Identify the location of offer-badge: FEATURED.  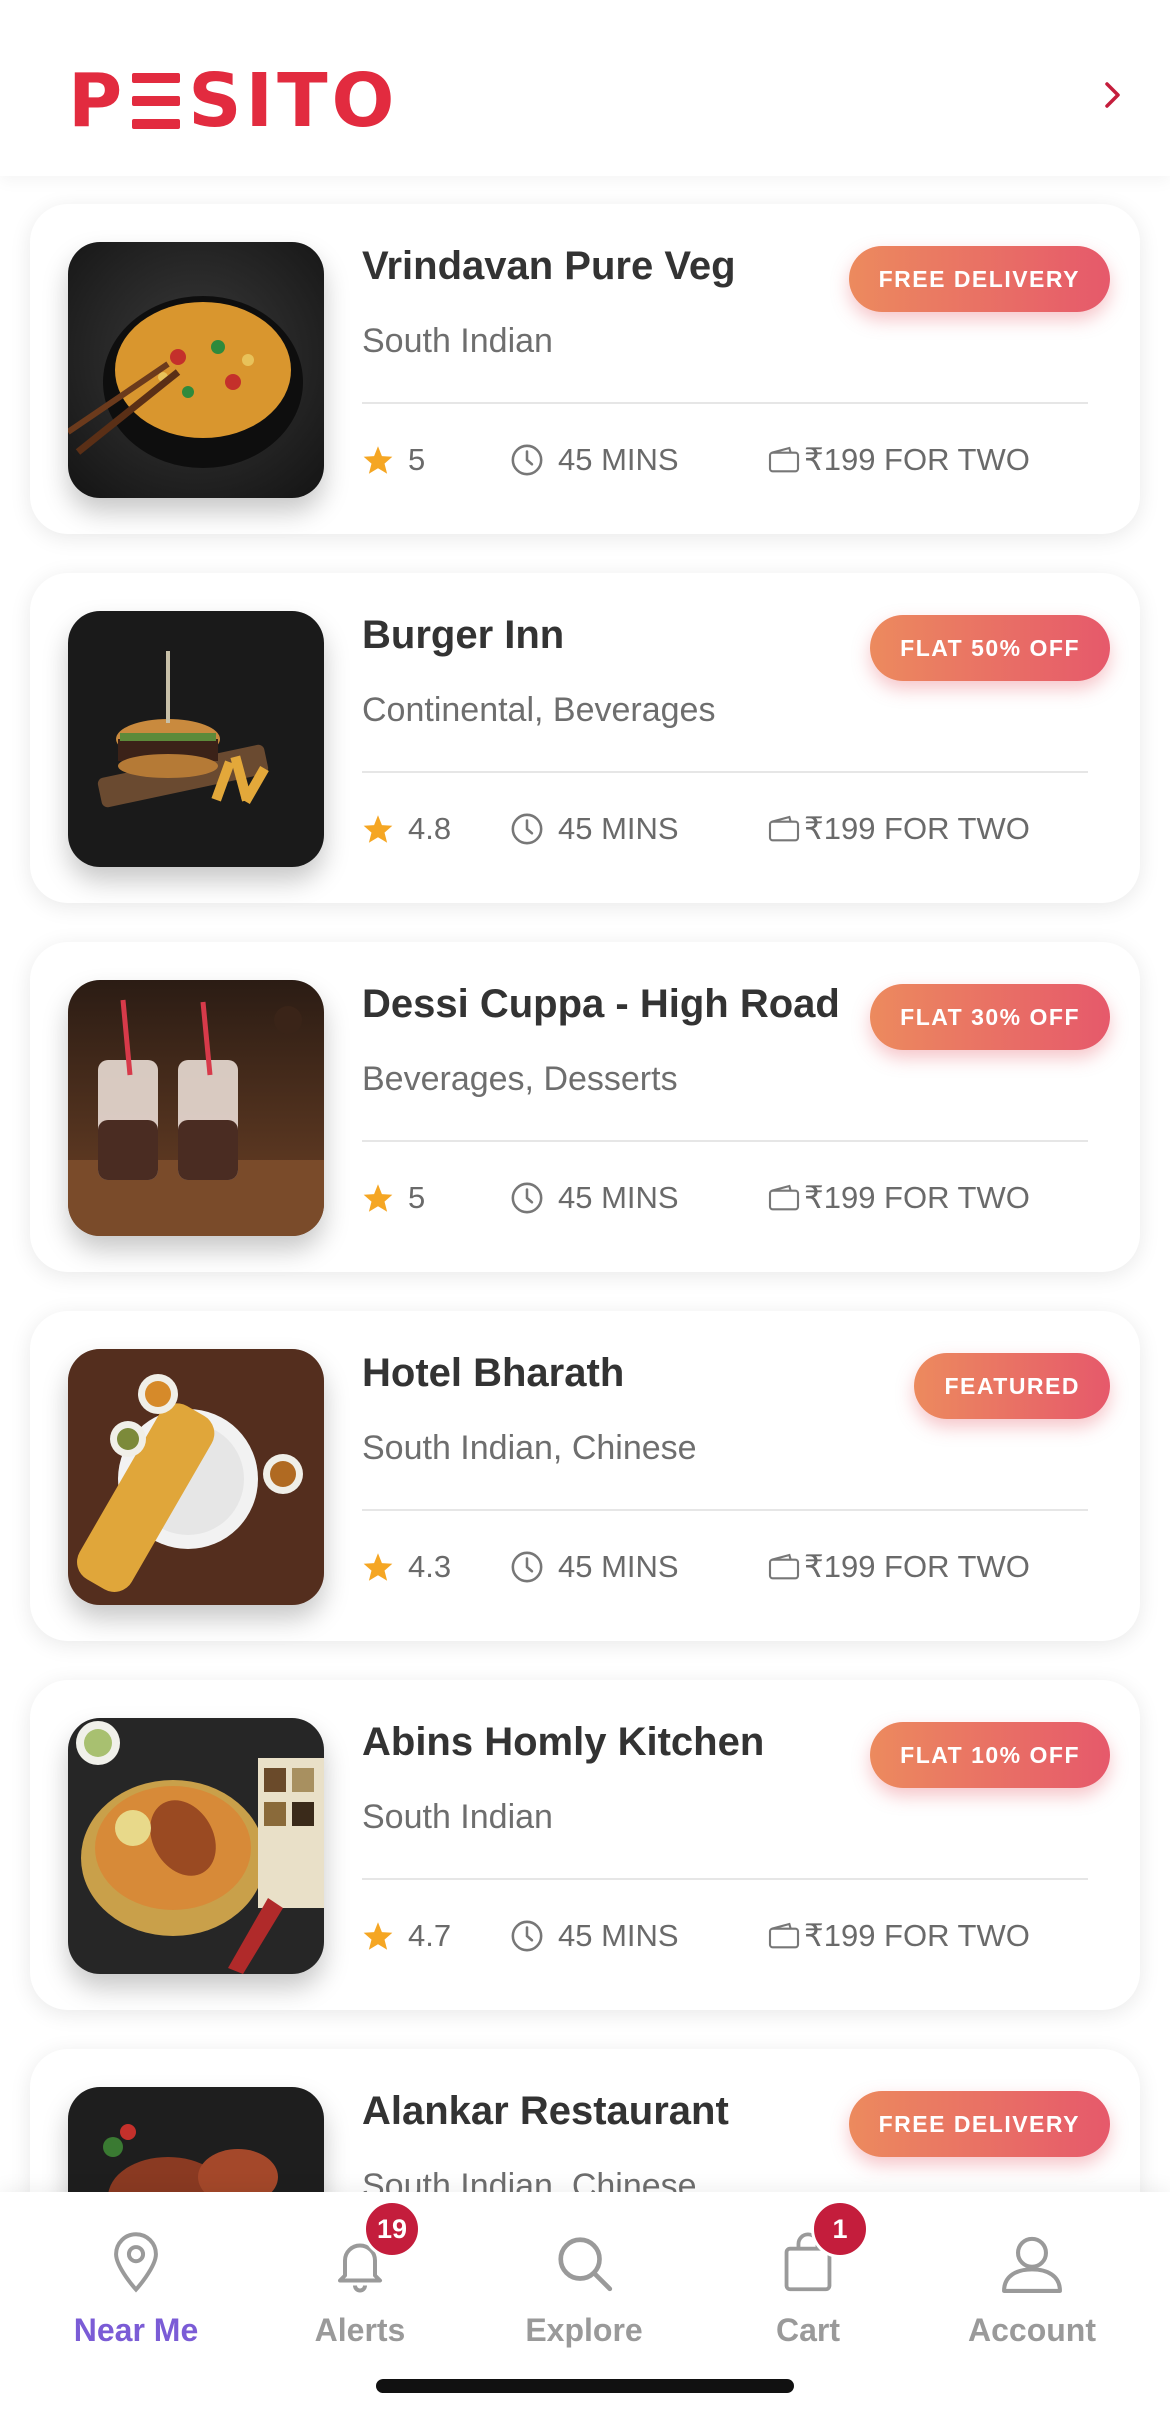
(1012, 1386).